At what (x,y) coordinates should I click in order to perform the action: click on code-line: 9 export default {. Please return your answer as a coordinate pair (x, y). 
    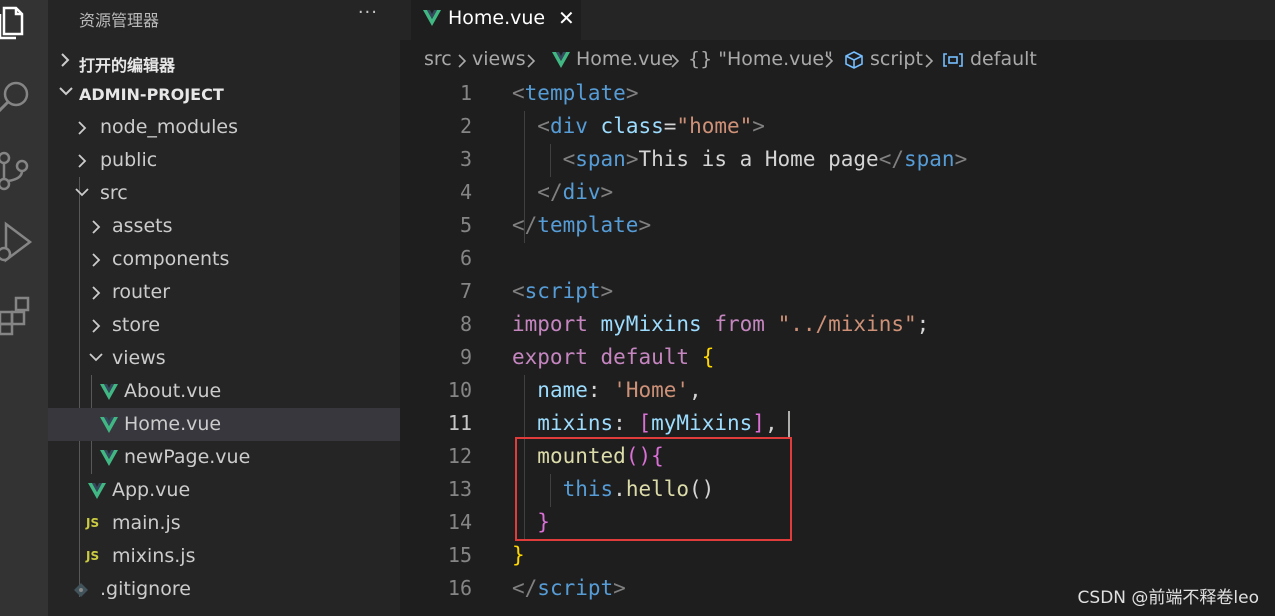
    Looking at the image, I should click on (837, 358).